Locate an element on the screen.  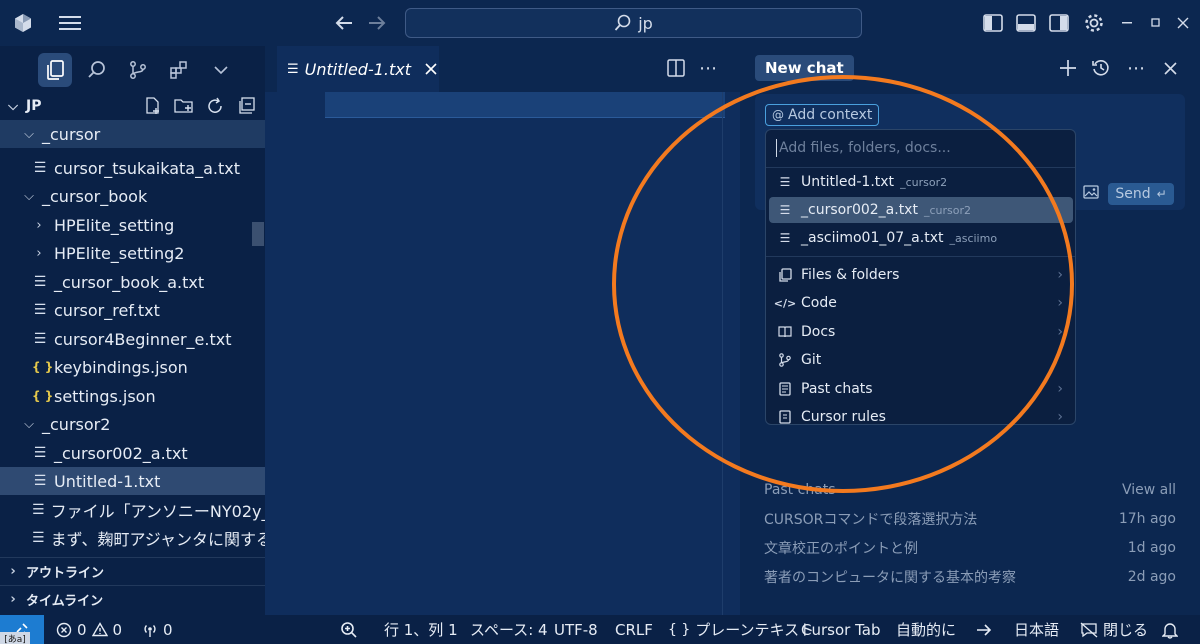
tree-item-cursor2-folder: ⌵ _cursor2 is located at coordinates (132, 424).